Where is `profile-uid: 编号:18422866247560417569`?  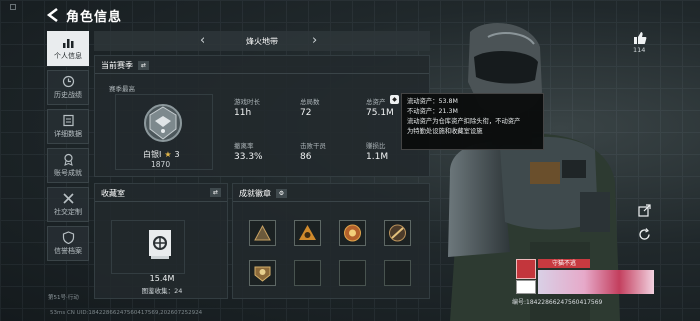
profile-uid: 编号:18422866247560417569 is located at coordinates (557, 302).